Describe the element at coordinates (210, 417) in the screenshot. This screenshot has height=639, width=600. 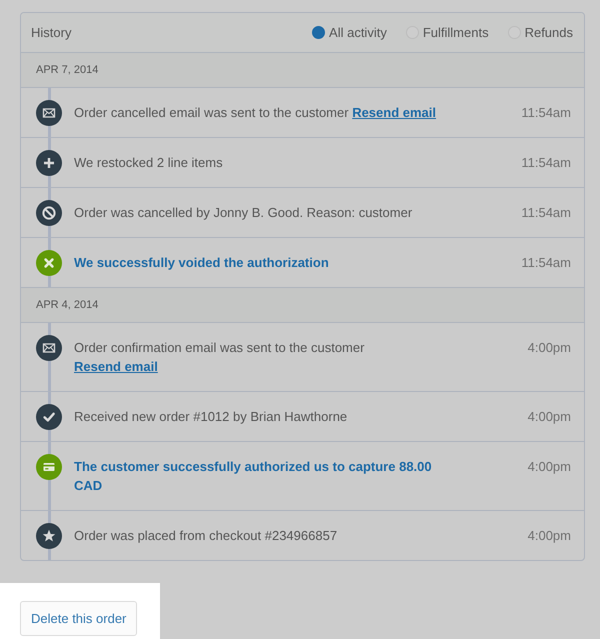
I see `event-text: Received new order #1012 by Brian Hawthorne` at that location.